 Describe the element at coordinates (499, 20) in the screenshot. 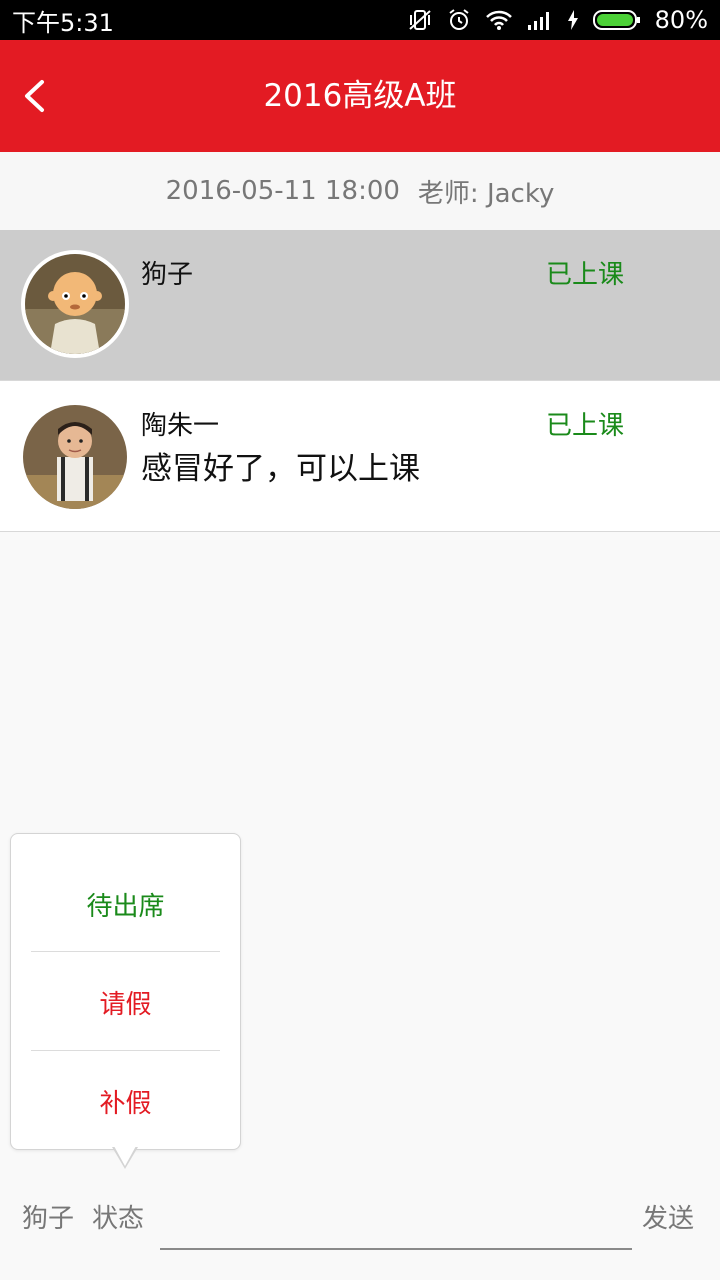

I see `wifi-icon` at that location.